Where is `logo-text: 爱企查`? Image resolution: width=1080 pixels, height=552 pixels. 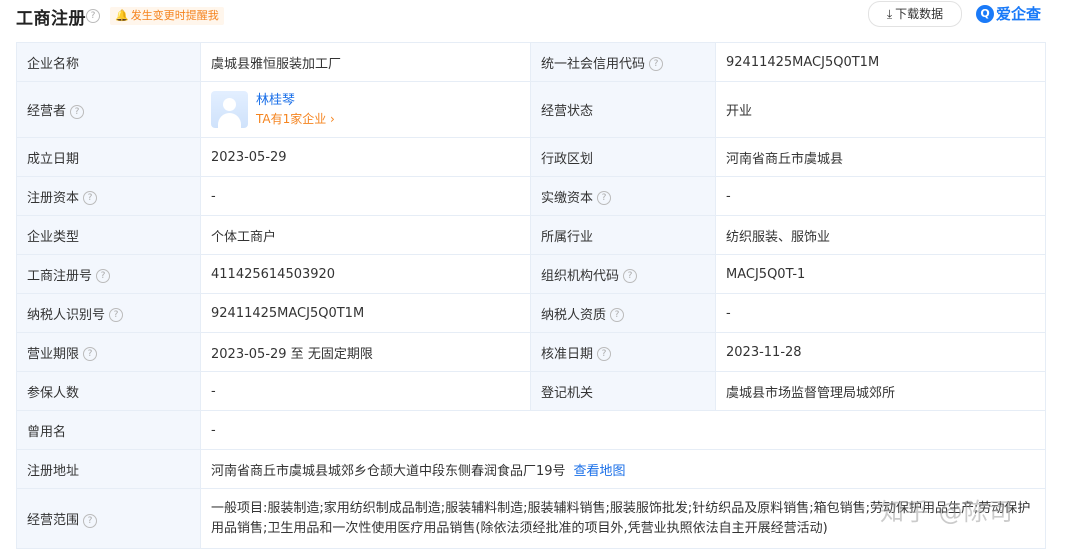 logo-text: 爱企查 is located at coordinates (1019, 14).